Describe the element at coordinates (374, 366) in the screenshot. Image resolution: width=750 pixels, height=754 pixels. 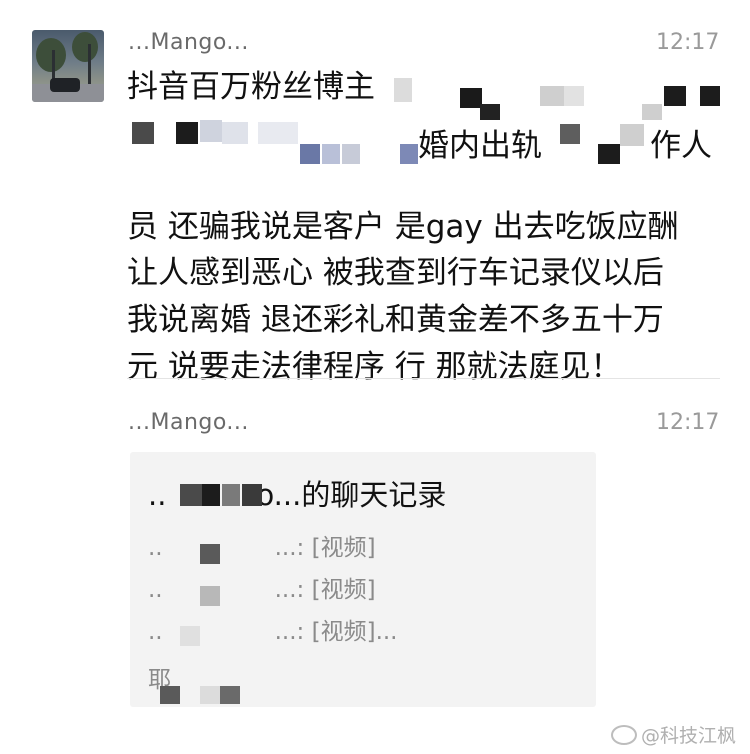
I see `text-line-7: 元 说要走法律程序 行 那就法庭见！` at that location.